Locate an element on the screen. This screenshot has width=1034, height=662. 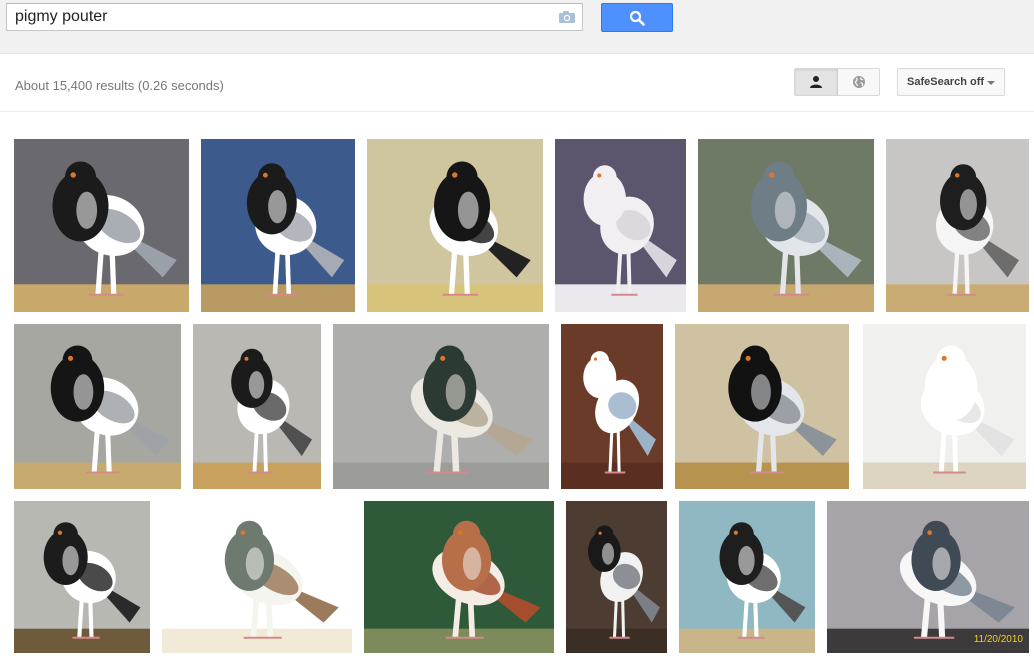
image-result-thumbnail: 11/20/2010 is located at coordinates (928, 577).